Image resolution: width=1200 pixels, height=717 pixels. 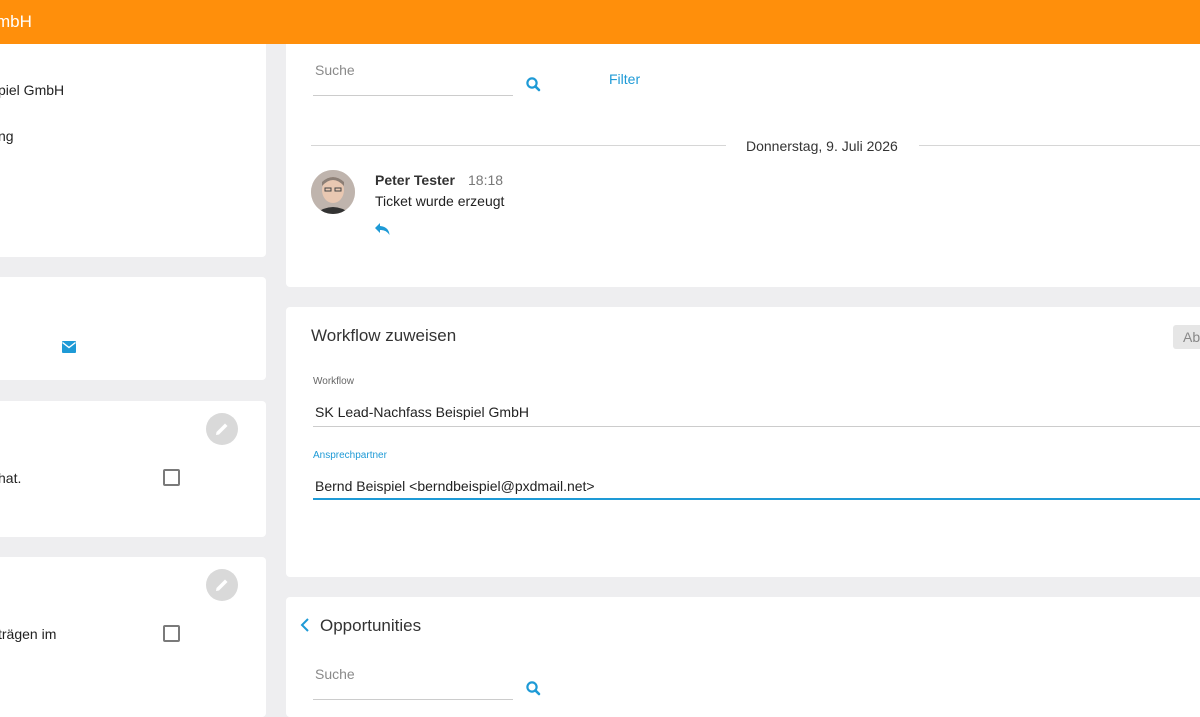 I want to click on entry-time: 18:18, so click(x=486, y=180).